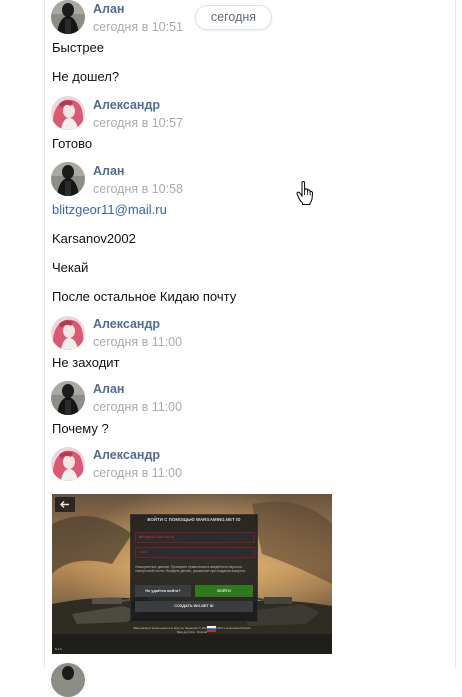 Image resolution: width=462 pixels, height=697 pixels. What do you see at coordinates (144, 296) in the screenshot?
I see `message-text: После остальное Кидаю почту` at bounding box center [144, 296].